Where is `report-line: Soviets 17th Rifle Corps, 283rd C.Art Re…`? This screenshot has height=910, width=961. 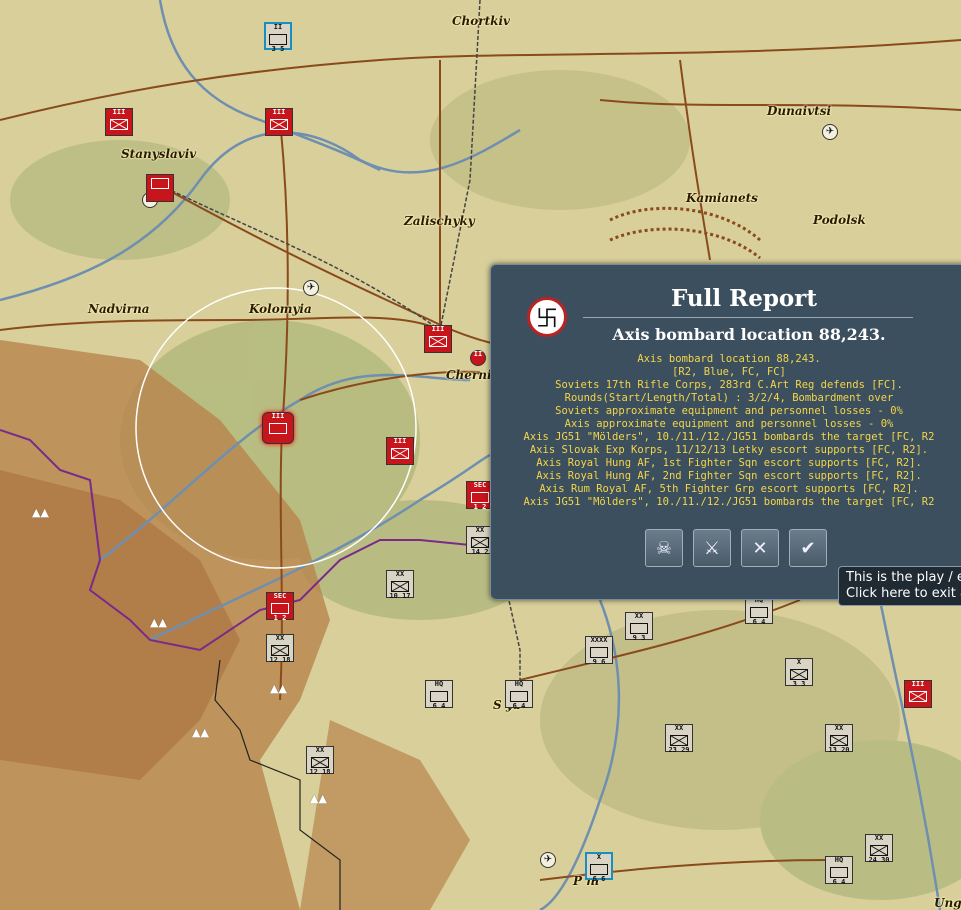
report-line: Soviets 17th Rifle Corps, 283rd C.Art Re… is located at coordinates (729, 385).